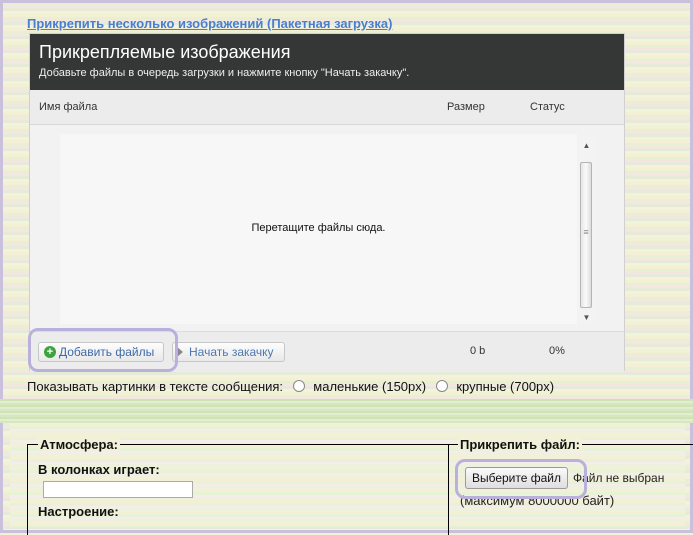 Image resolution: width=693 pixels, height=535 pixels. Describe the element at coordinates (370, 386) in the screenshot. I see `radio-small-label: маленькие (150px)` at that location.